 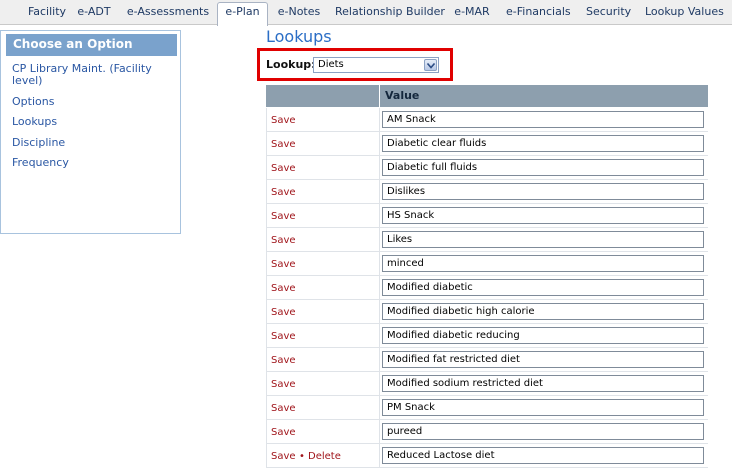 What do you see at coordinates (543, 359) in the screenshot?
I see `value-input: Modified fat restricted diet` at bounding box center [543, 359].